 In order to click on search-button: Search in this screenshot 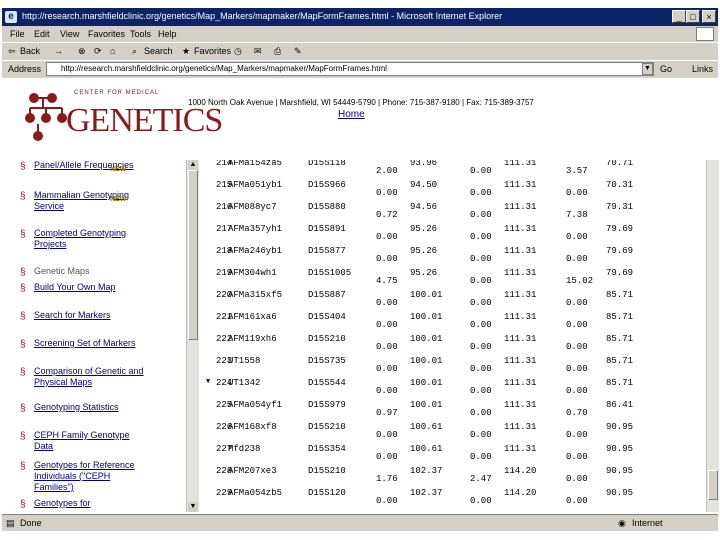, I will do `click(158, 51)`.